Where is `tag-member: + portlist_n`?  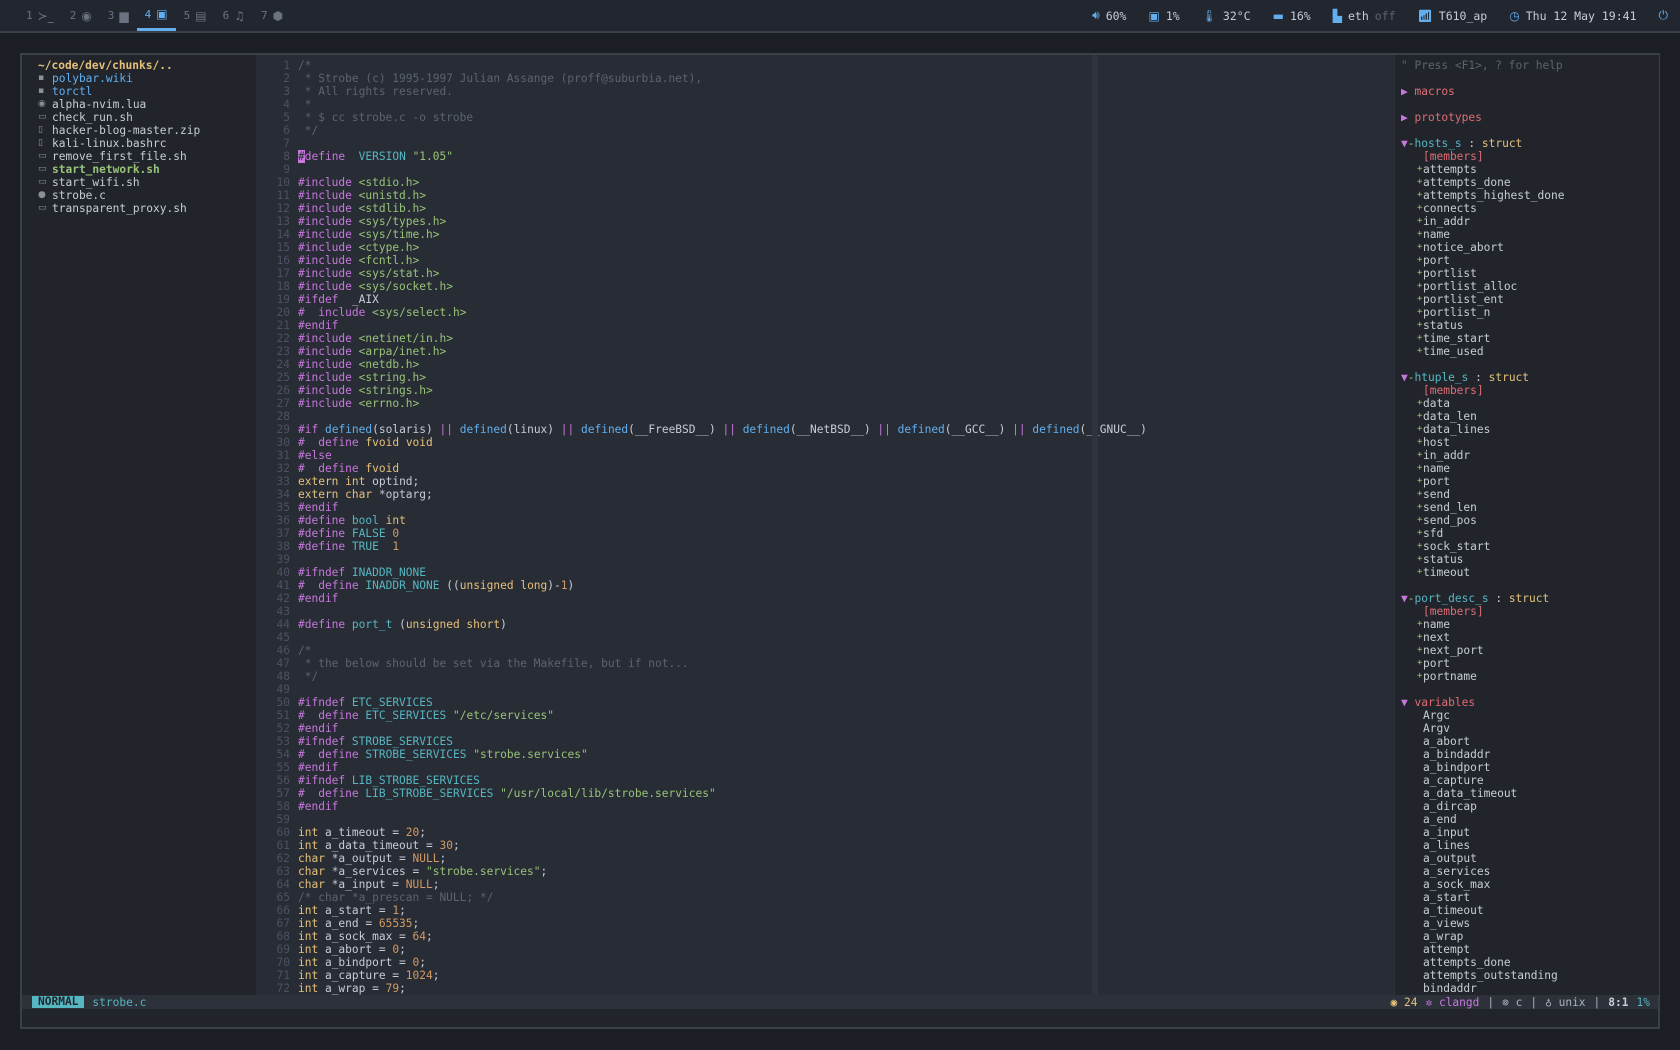 tag-member: + portlist_n is located at coordinates (1527, 312).